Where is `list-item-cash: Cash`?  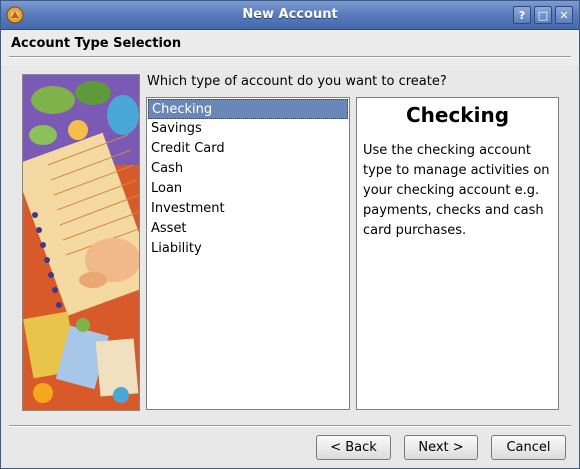 list-item-cash: Cash is located at coordinates (248, 169).